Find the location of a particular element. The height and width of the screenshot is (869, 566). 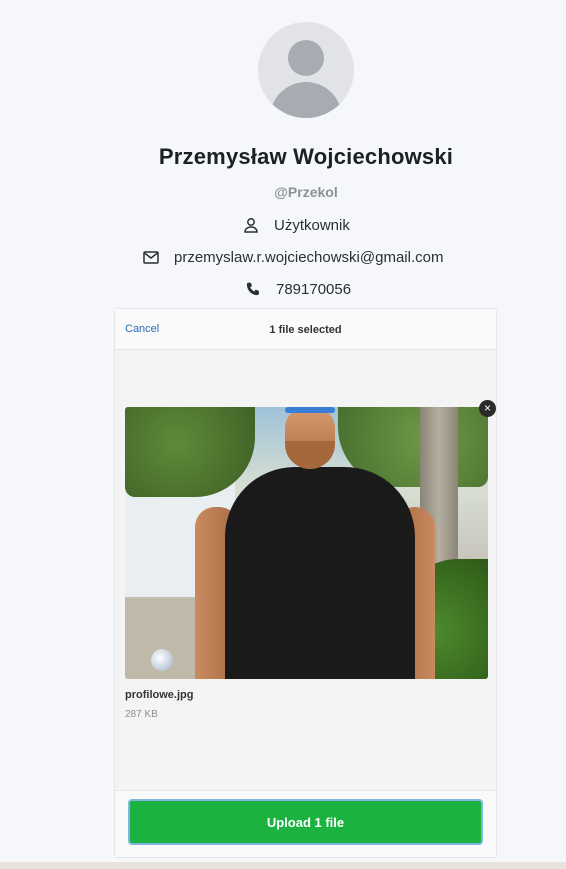

email-row: przemyslaw.r.wojciechowski@gmail.com is located at coordinates (292, 257).